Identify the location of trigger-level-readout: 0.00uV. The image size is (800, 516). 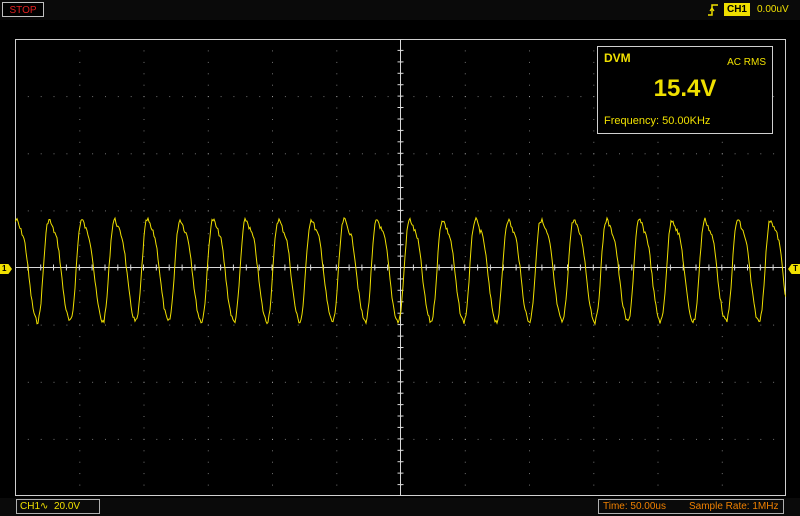
(773, 9).